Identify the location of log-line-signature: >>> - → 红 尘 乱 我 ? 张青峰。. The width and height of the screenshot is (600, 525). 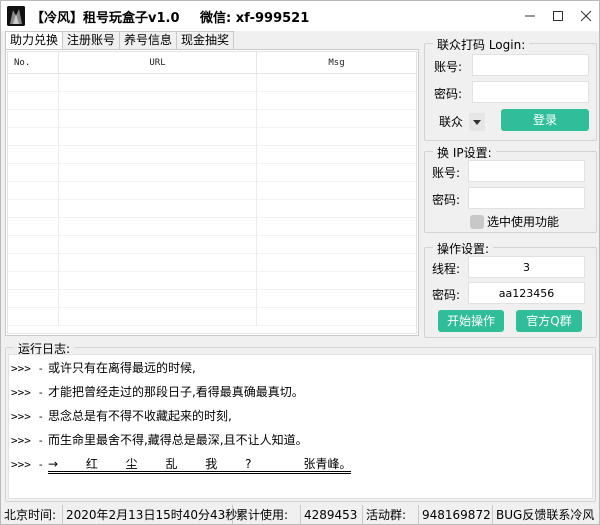
(300, 467).